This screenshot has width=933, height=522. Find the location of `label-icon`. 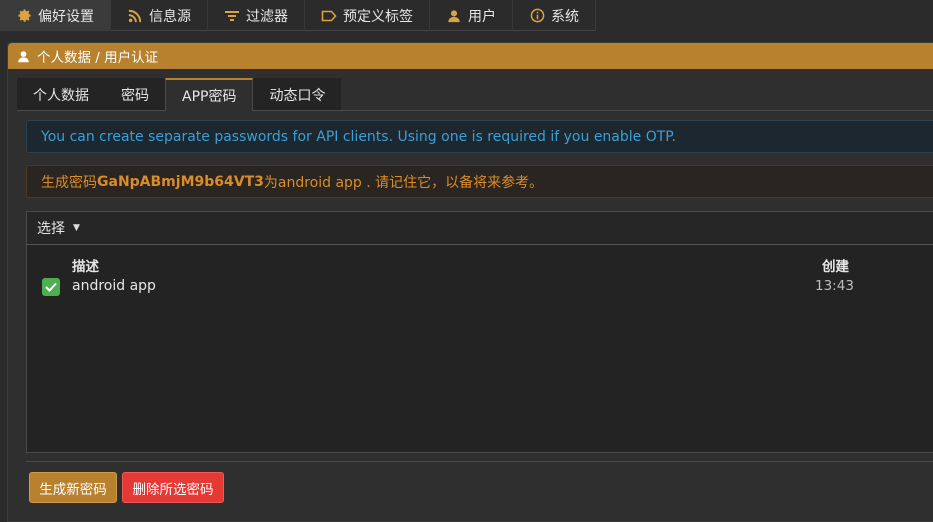

label-icon is located at coordinates (329, 16).